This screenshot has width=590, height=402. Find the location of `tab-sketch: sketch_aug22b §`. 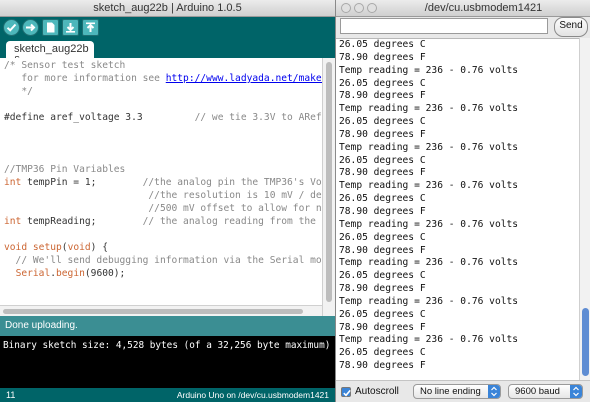

tab-sketch: sketch_aug22b § is located at coordinates (50, 54).